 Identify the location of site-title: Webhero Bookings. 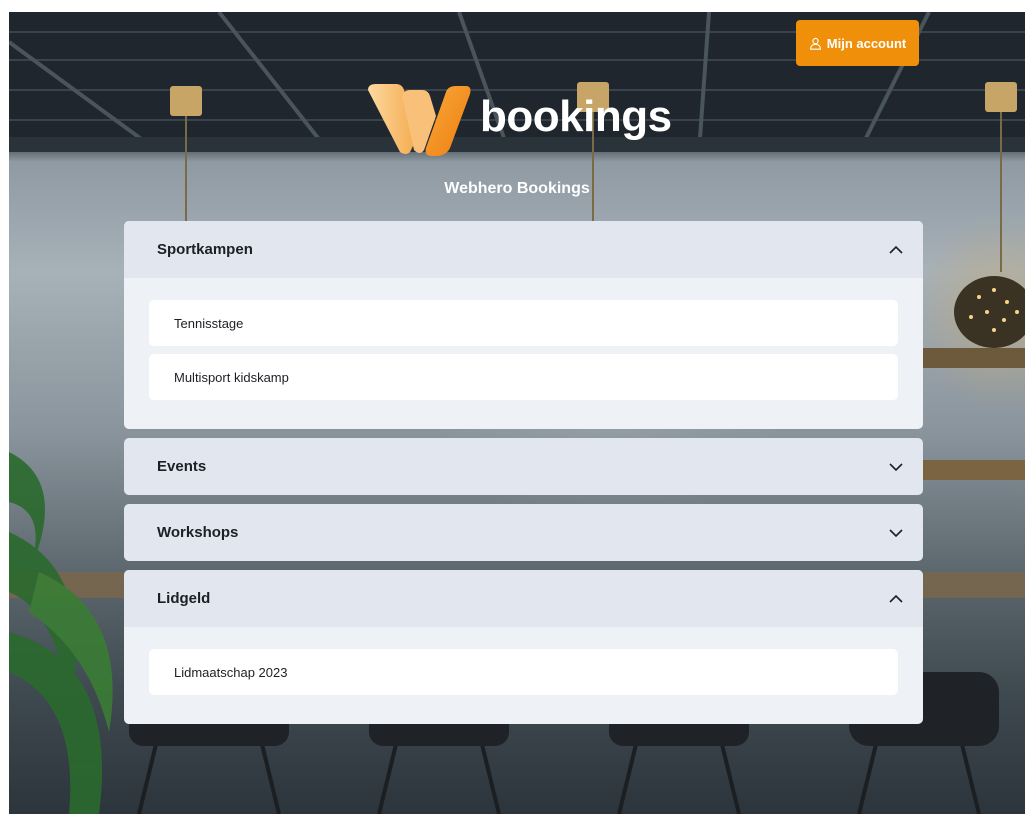
(517, 188).